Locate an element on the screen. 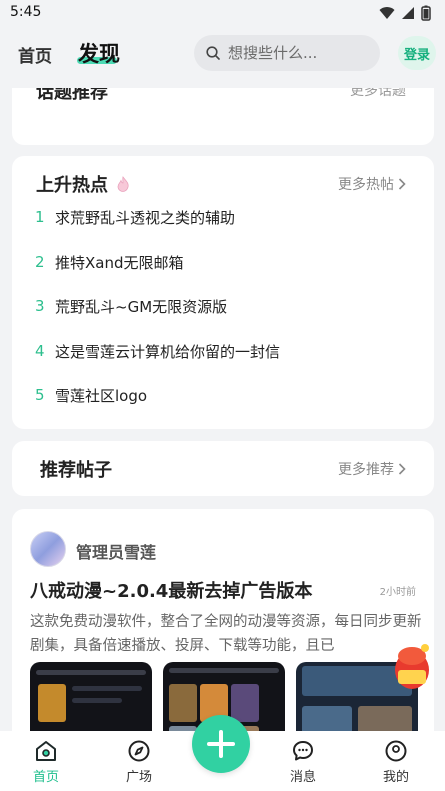 This screenshot has width=445, height=791. red-packet-icon is located at coordinates (412, 666).